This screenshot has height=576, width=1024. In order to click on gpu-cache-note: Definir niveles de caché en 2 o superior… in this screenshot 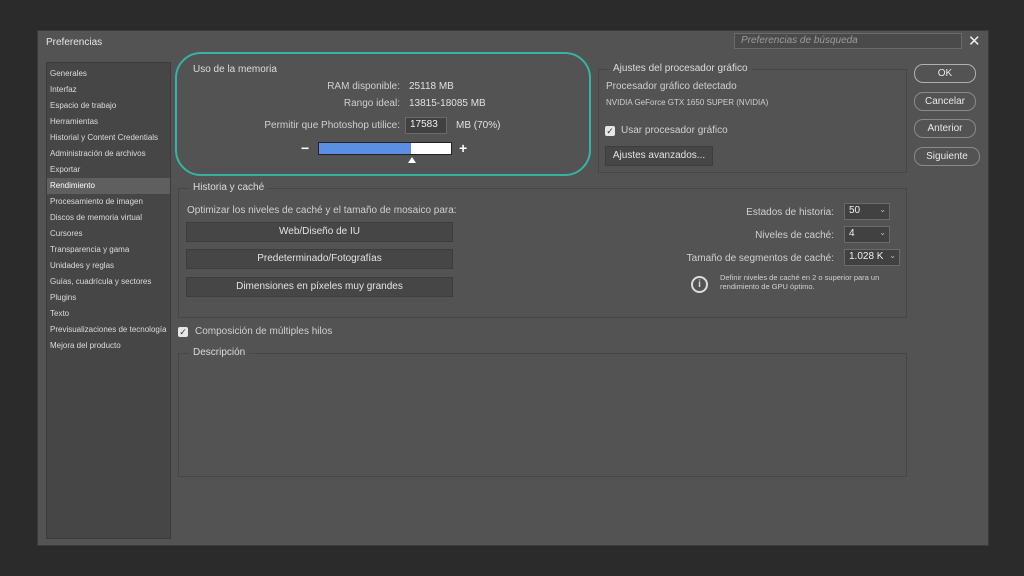, I will do `click(800, 282)`.